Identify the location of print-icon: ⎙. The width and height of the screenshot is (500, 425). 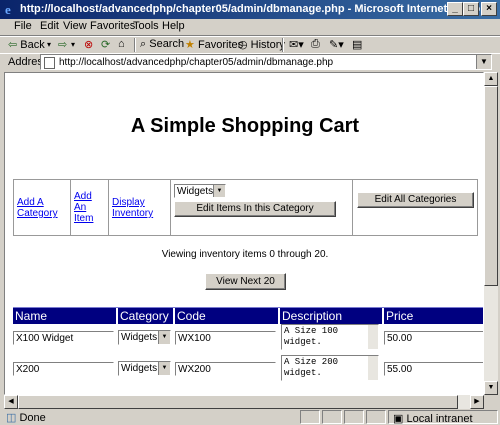
(315, 44).